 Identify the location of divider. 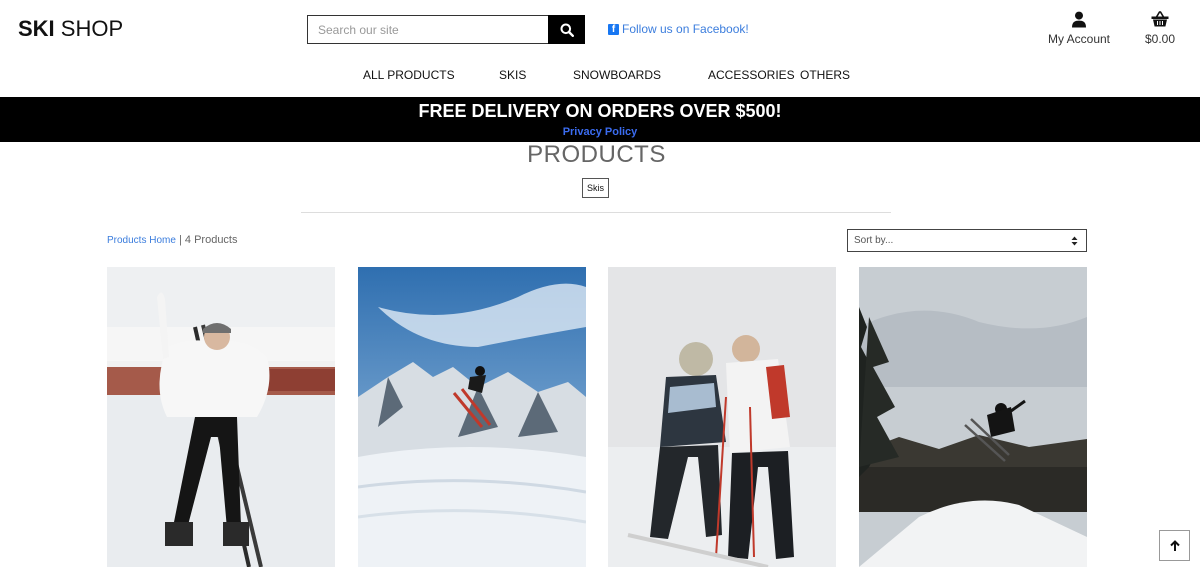
(596, 212).